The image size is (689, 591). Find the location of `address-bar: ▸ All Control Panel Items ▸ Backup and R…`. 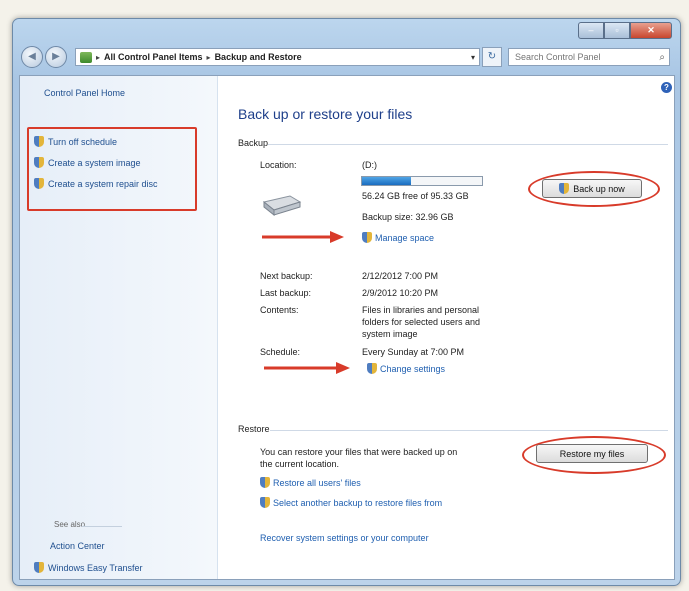

address-bar: ▸ All Control Panel Items ▸ Backup and R… is located at coordinates (277, 57).